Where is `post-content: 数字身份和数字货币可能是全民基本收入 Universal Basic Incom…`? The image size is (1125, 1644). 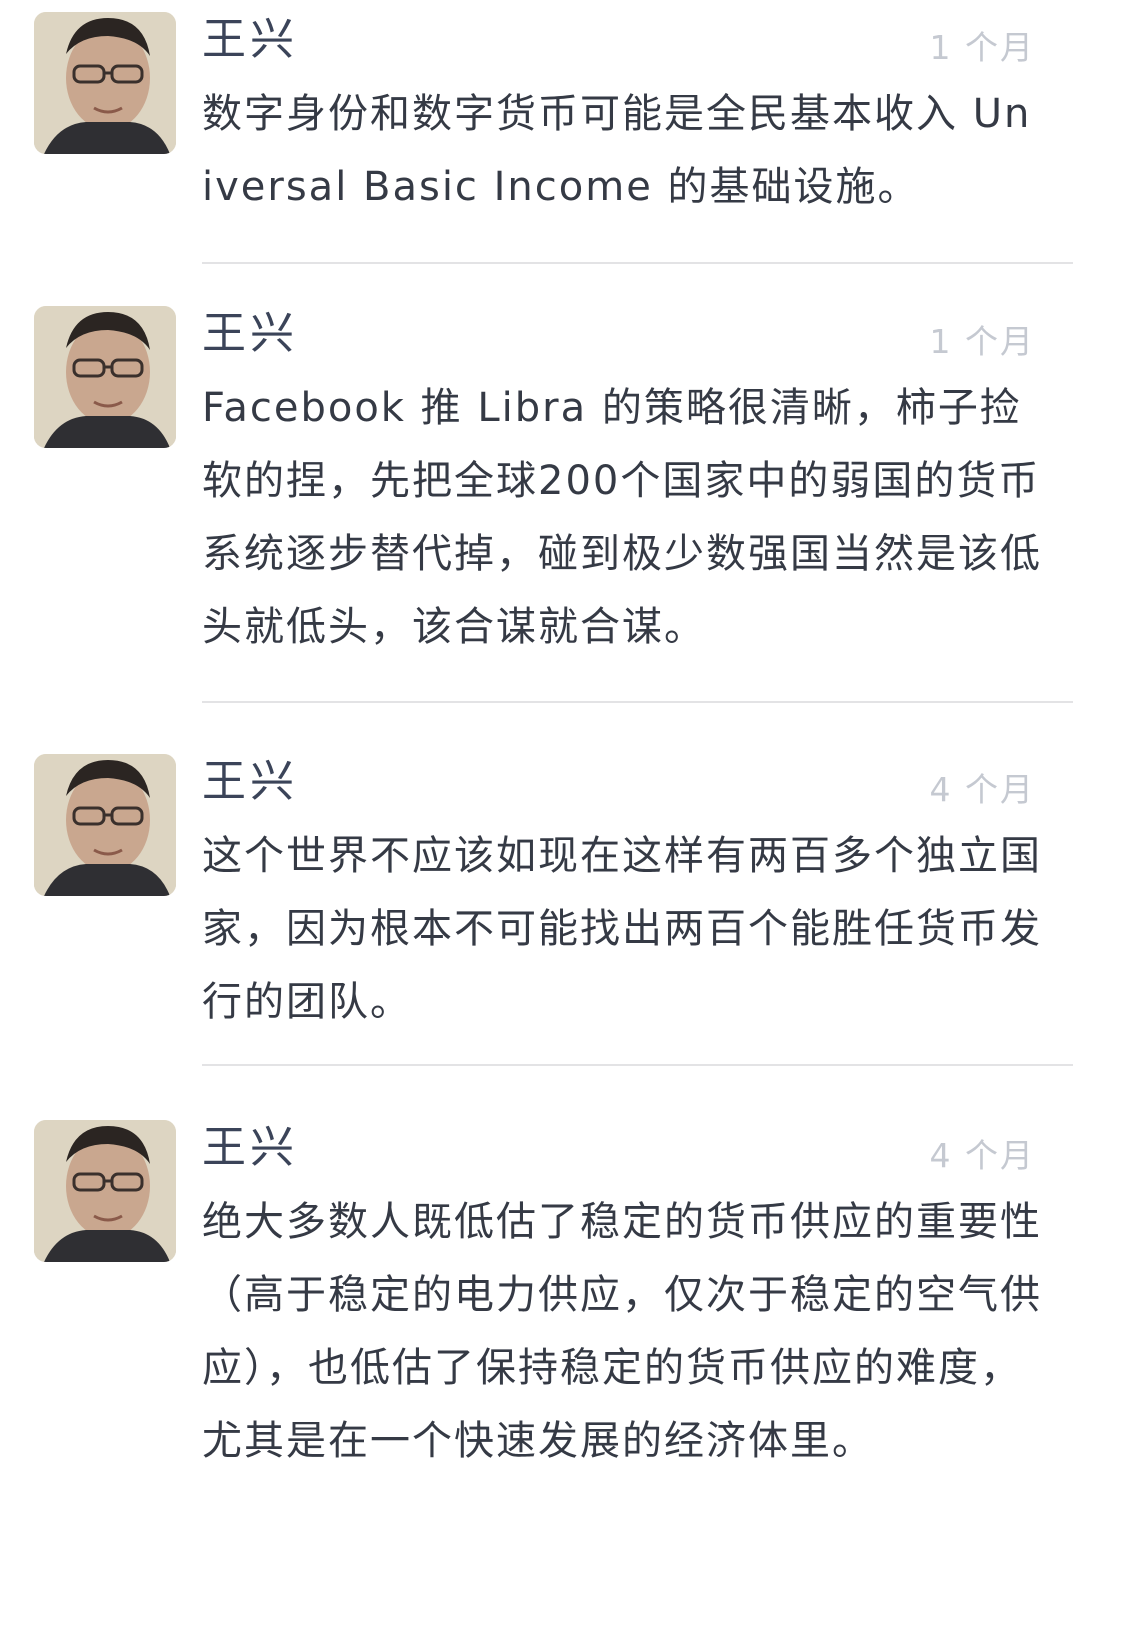 post-content: 数字身份和数字货币可能是全民基本收入 Universal Basic Incom… is located at coordinates (617, 150).